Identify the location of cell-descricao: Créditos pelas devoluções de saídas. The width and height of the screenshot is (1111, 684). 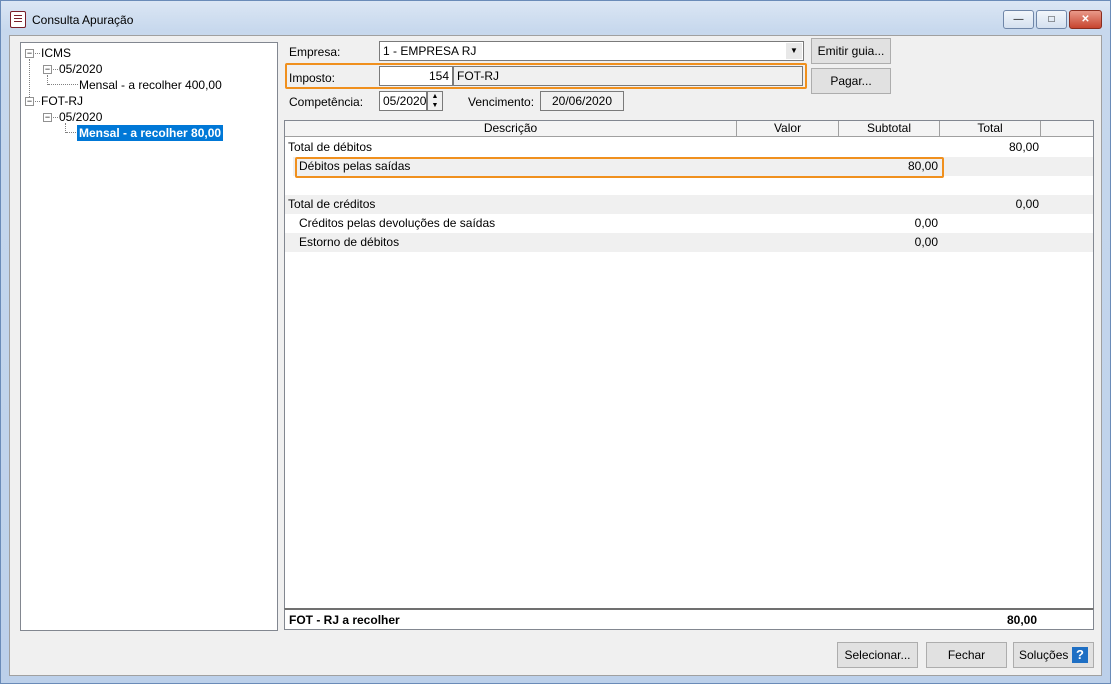
(397, 223).